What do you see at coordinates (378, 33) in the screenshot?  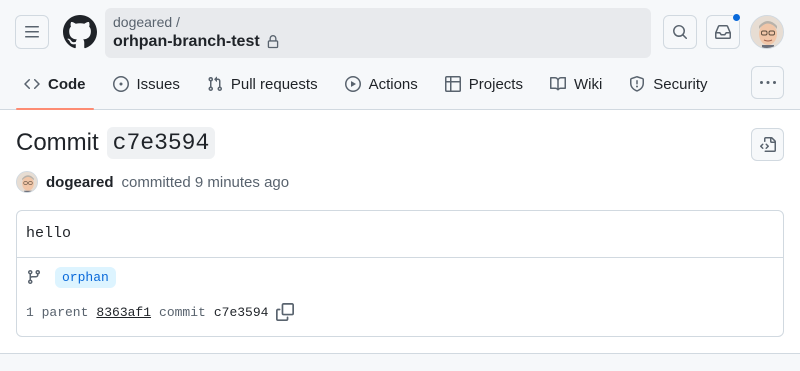 I see `repo-context: dogeared / orhpan-branch-test` at bounding box center [378, 33].